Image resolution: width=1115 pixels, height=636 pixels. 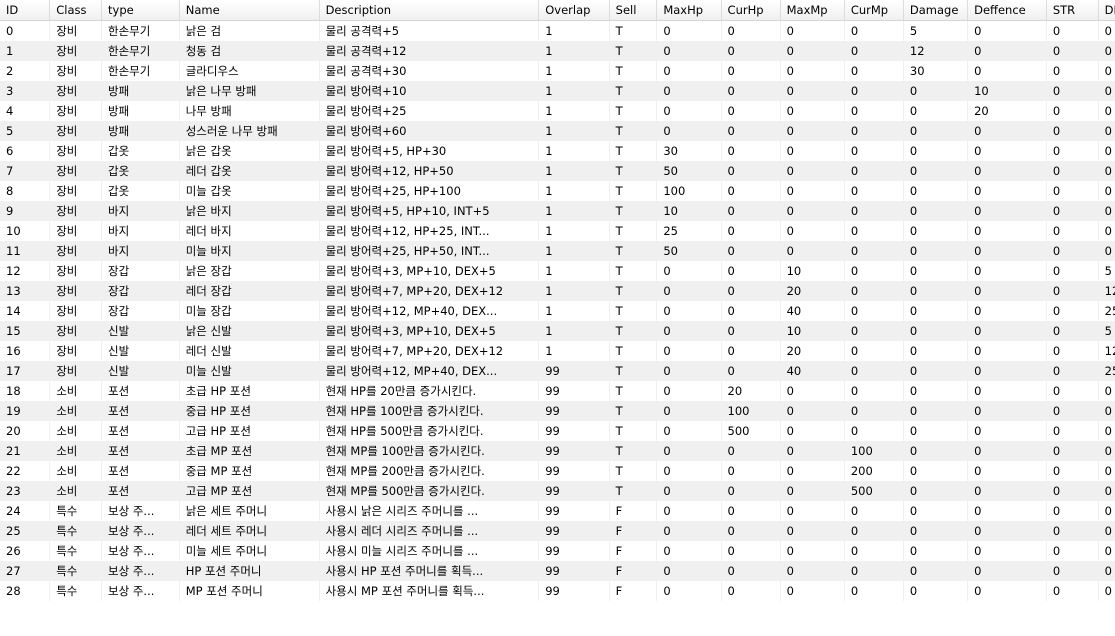 What do you see at coordinates (874, 451) in the screenshot?
I see `cell-curmp: 100` at bounding box center [874, 451].